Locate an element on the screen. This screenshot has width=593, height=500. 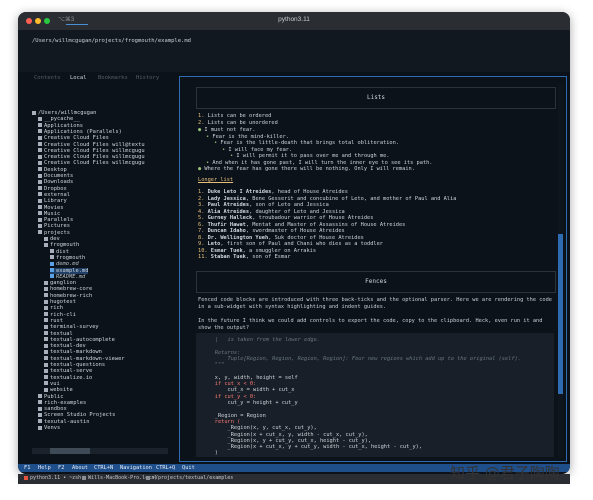
title-bar: ⌥⌘3 python3.11 is located at coordinates (294, 21).